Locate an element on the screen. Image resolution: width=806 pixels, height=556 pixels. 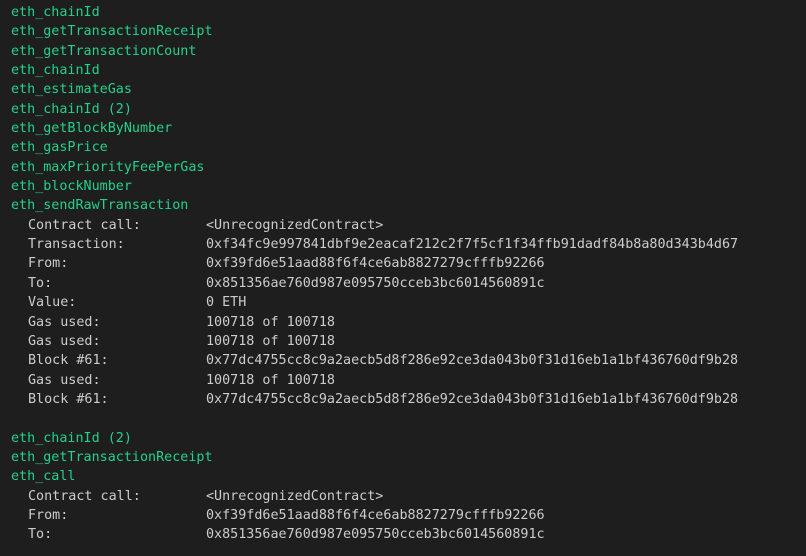
rpc-method-line: eth_getTransactionCount is located at coordinates (104, 51).